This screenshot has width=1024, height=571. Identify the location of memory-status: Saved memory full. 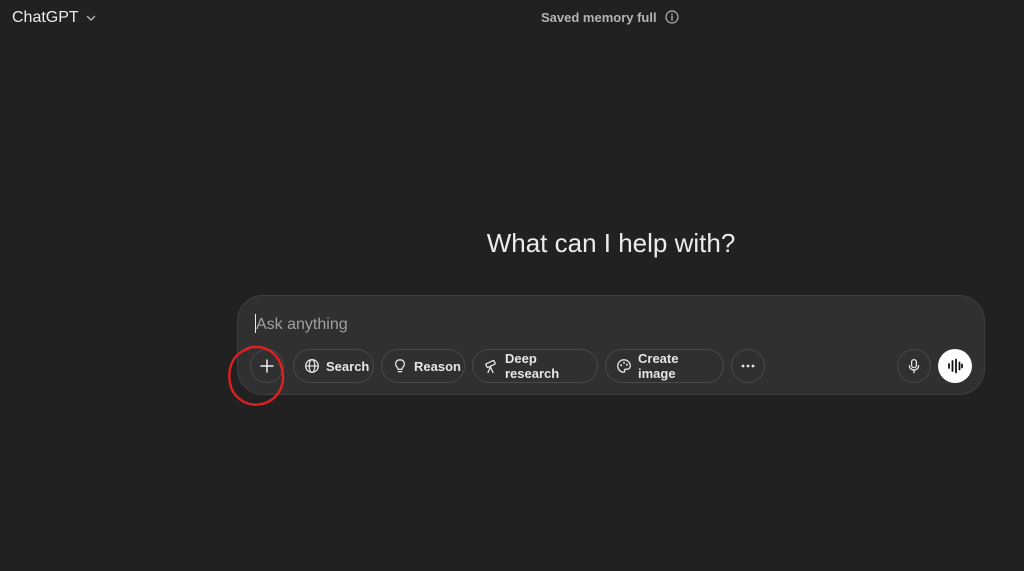
(610, 17).